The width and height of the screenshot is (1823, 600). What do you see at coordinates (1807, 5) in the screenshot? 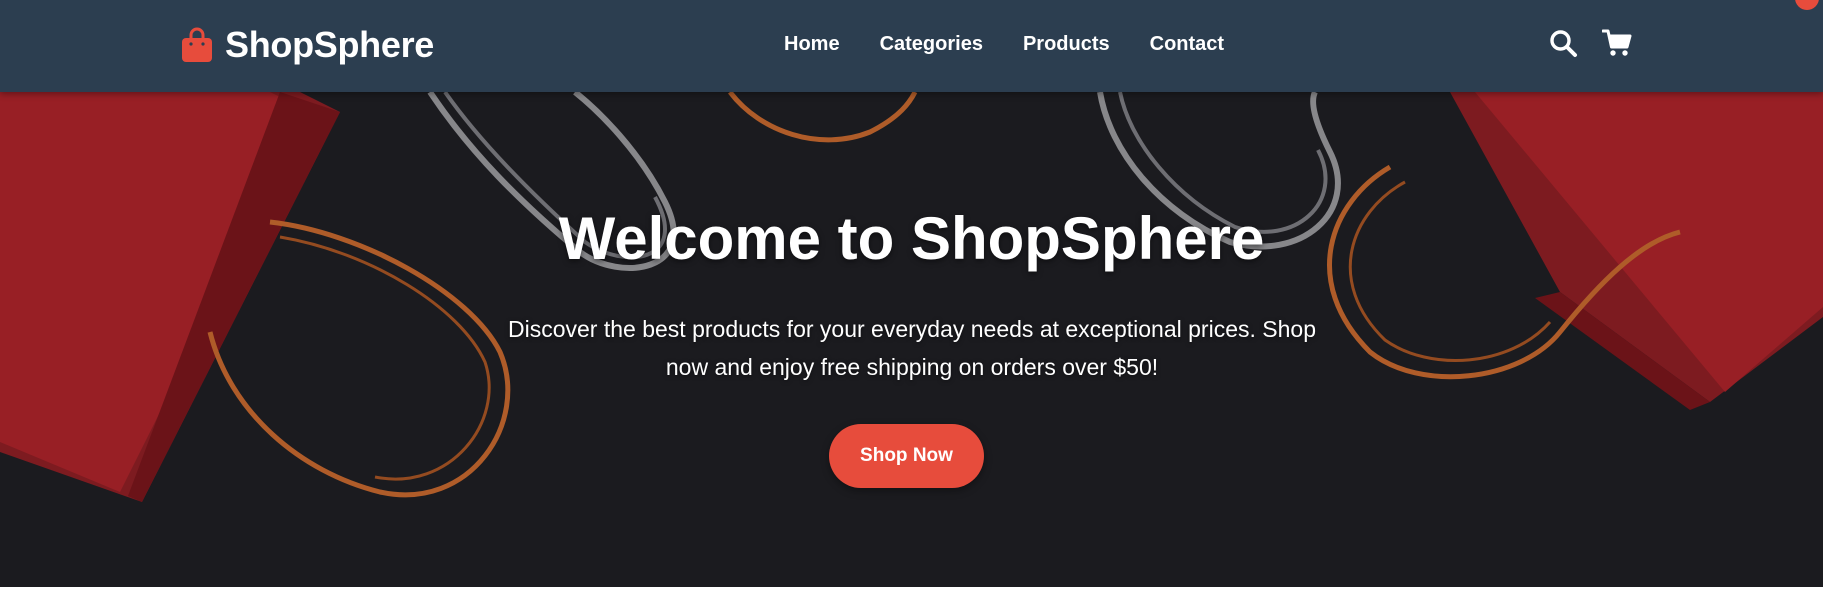
I see `cart-count-badge` at bounding box center [1807, 5].